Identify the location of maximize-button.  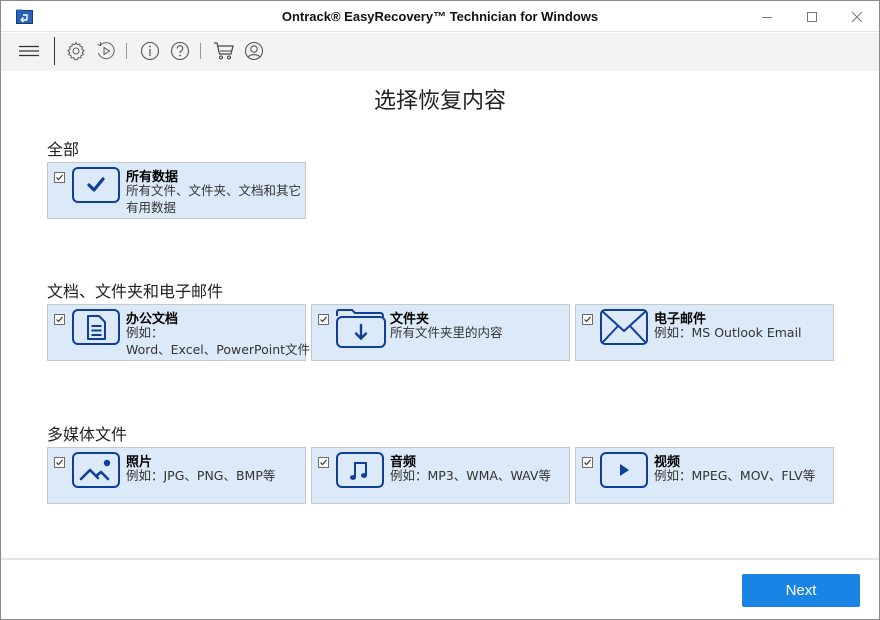
(812, 16).